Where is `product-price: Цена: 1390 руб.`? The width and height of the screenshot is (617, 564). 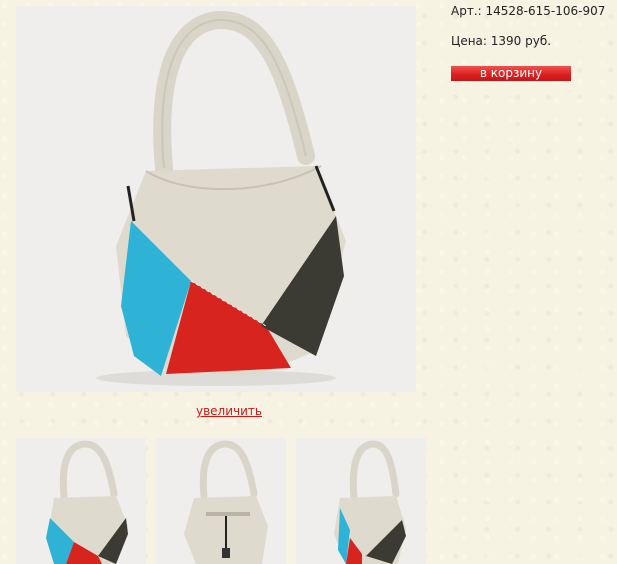
product-price: Цена: 1390 руб. is located at coordinates (501, 41).